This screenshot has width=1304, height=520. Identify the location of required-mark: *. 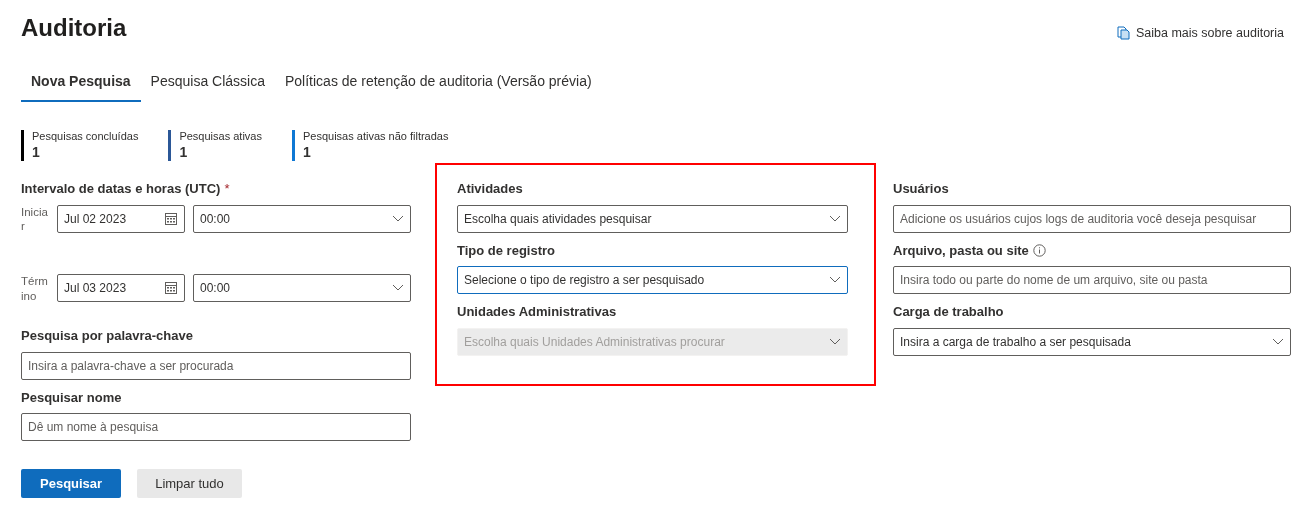
(227, 189).